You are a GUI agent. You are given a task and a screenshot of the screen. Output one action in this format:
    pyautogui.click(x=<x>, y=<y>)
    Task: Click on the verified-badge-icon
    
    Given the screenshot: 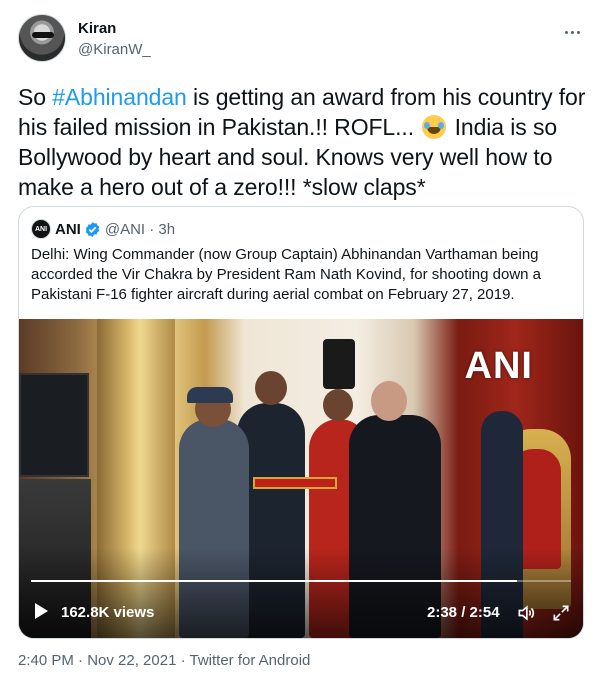 What is the action you would take?
    pyautogui.click(x=92, y=229)
    